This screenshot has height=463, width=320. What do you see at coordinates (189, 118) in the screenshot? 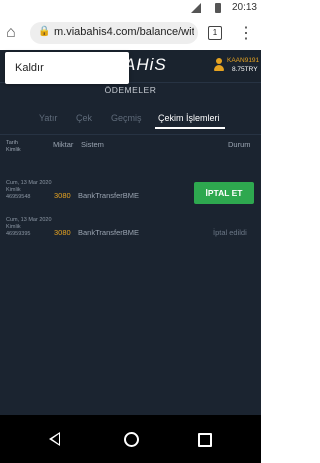
I see `tab-withdrawal-transactions: Çekim İşlemleri` at bounding box center [189, 118].